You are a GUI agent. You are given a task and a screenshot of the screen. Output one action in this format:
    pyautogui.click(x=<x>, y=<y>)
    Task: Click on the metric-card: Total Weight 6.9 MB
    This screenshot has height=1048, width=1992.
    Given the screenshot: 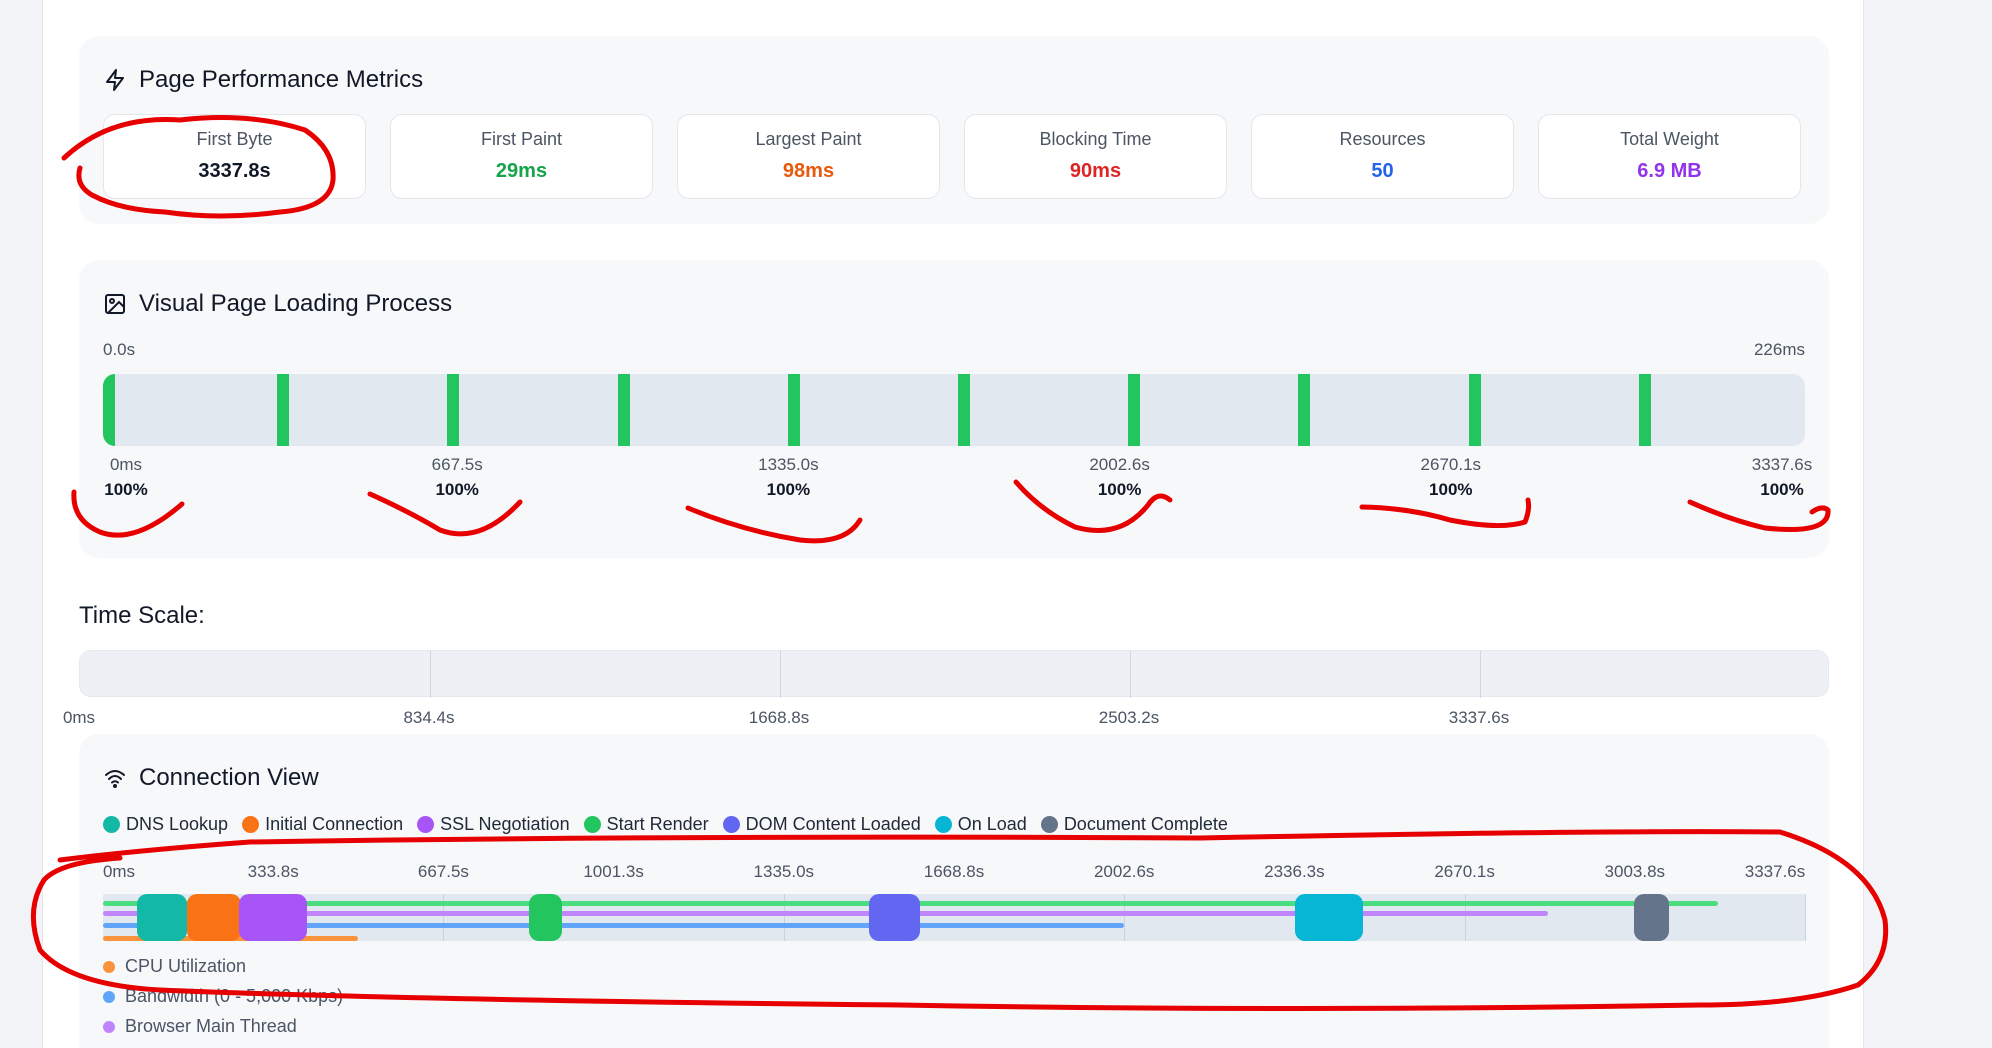 What is the action you would take?
    pyautogui.click(x=1669, y=156)
    